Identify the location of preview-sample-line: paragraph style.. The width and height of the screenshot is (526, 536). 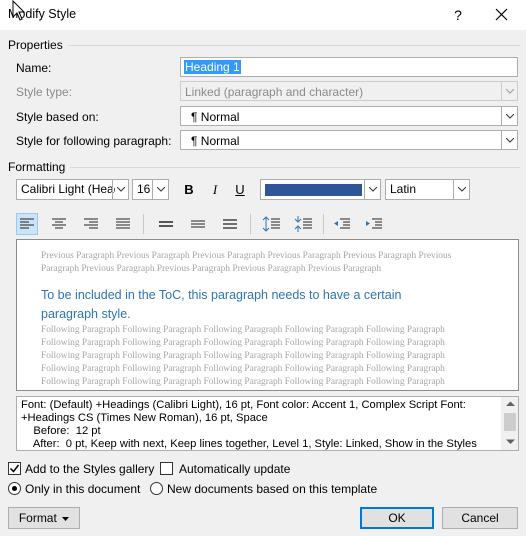
(86, 314).